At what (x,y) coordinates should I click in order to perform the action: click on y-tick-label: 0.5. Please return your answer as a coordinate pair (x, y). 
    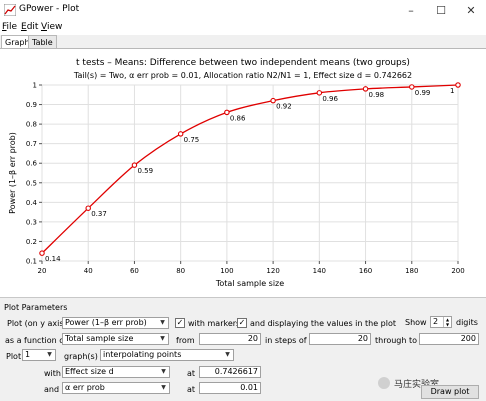
    Looking at the image, I should click on (31, 183).